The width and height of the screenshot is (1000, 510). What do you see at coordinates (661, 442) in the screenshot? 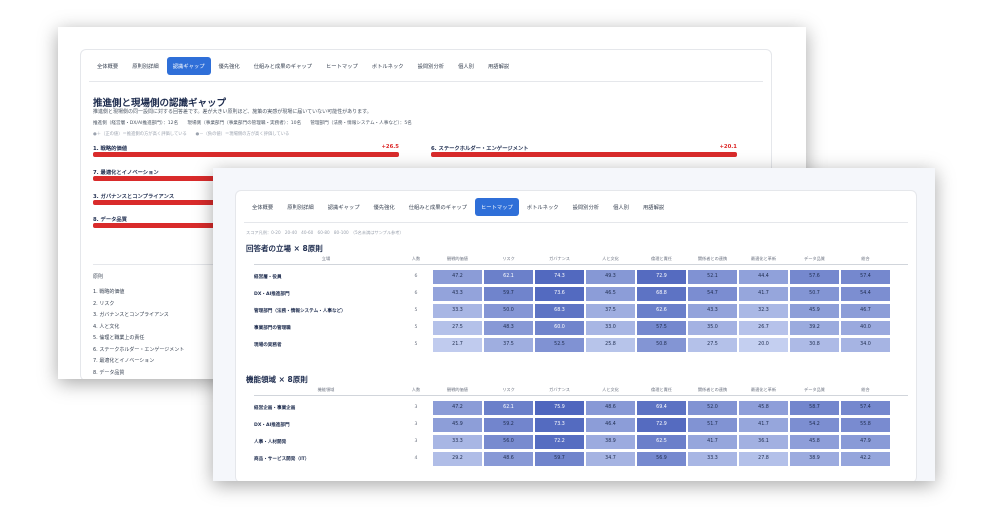
I see `heatmap-cell: 62.5` at bounding box center [661, 442].